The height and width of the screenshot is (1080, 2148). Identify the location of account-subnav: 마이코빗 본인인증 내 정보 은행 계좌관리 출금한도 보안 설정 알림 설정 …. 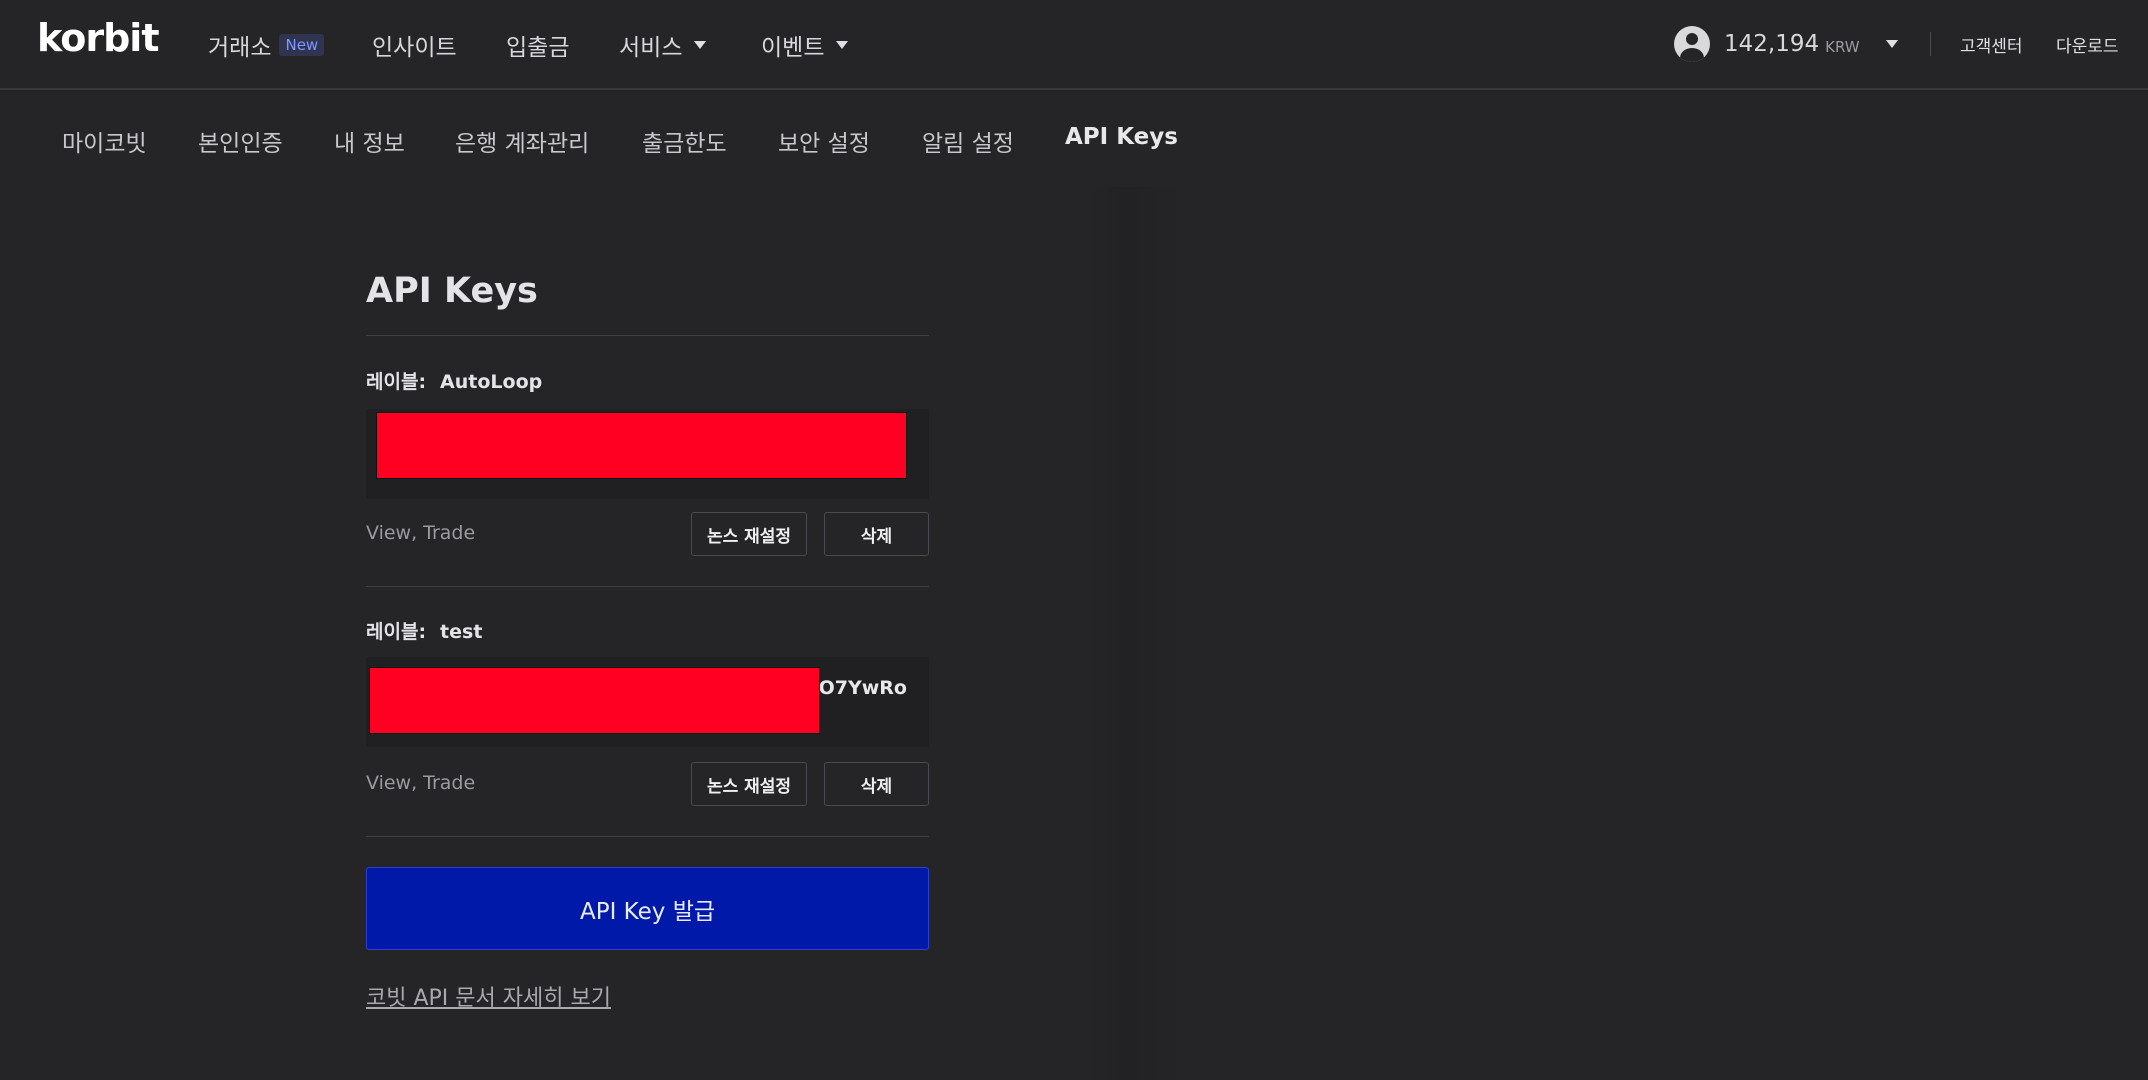
(1074, 139).